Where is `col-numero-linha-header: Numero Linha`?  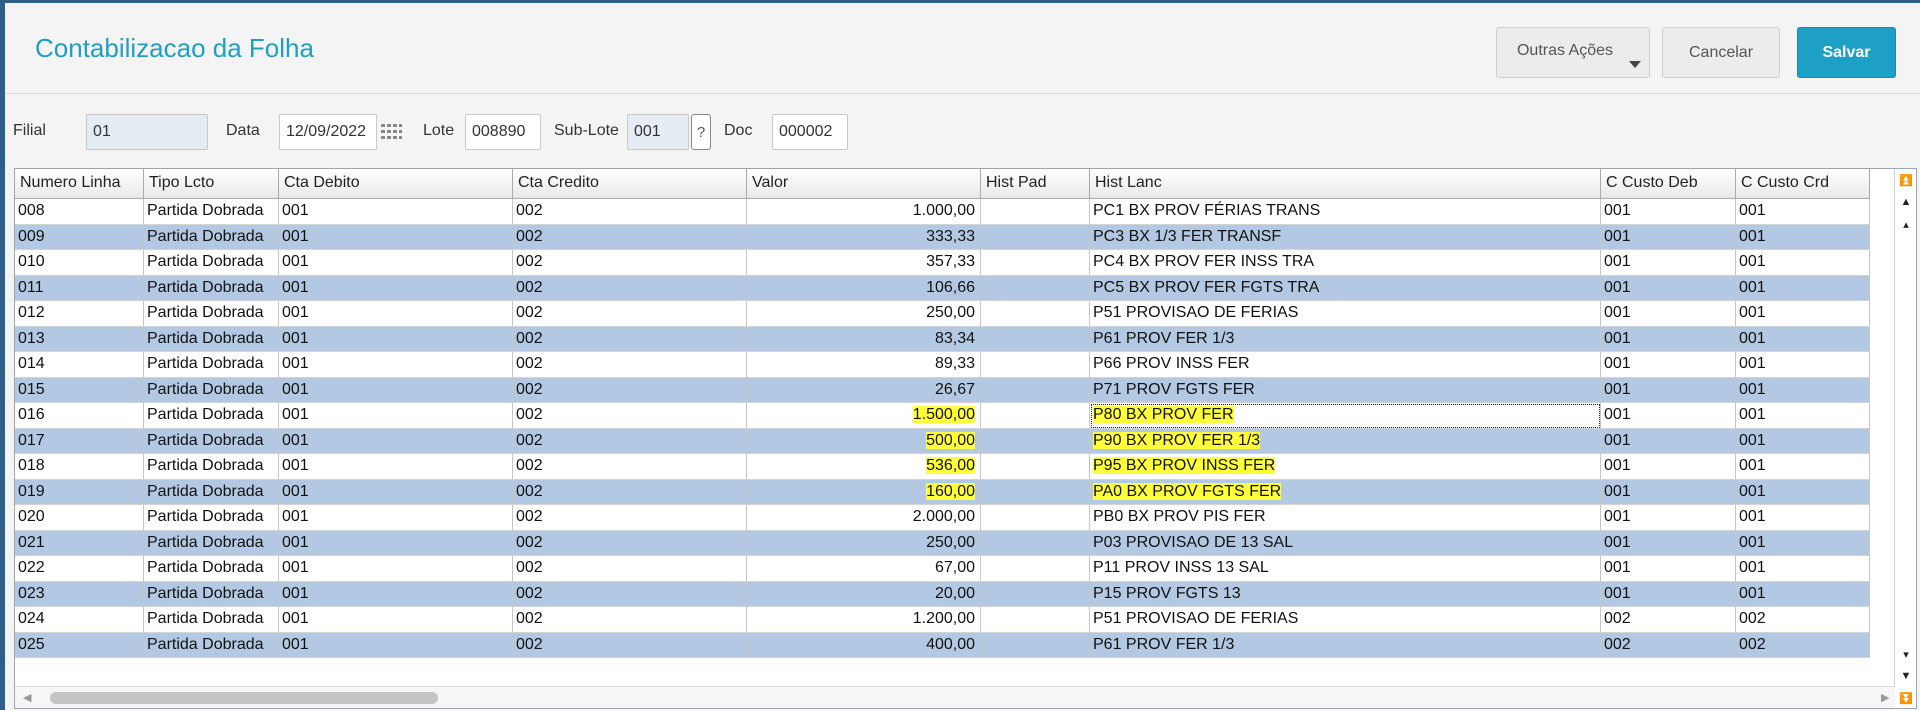
col-numero-linha-header: Numero Linha is located at coordinates (79, 184).